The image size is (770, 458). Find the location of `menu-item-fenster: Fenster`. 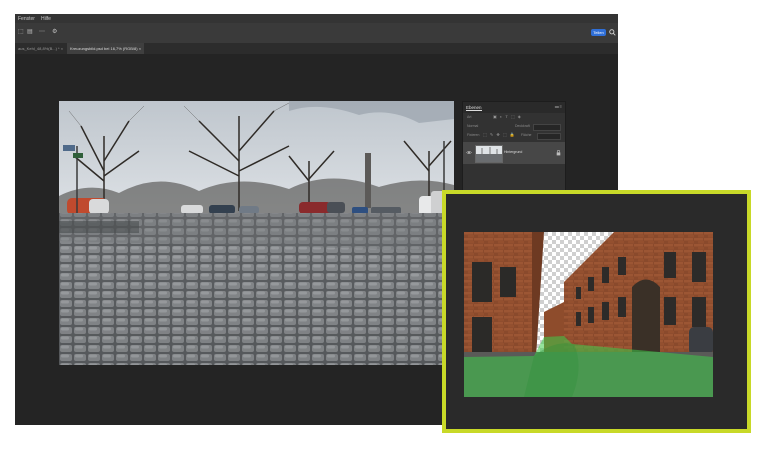

menu-item-fenster: Fenster is located at coordinates (26, 19).